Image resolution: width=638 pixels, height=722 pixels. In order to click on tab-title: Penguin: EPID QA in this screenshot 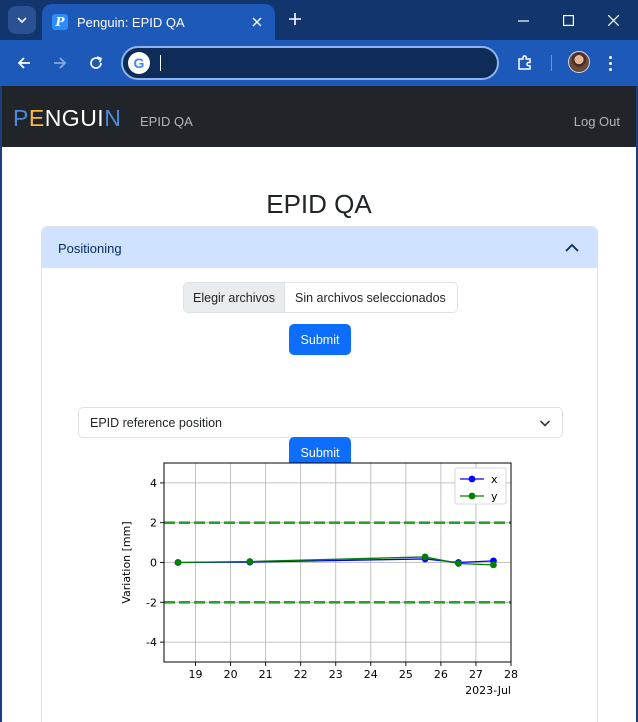, I will do `click(131, 22)`.